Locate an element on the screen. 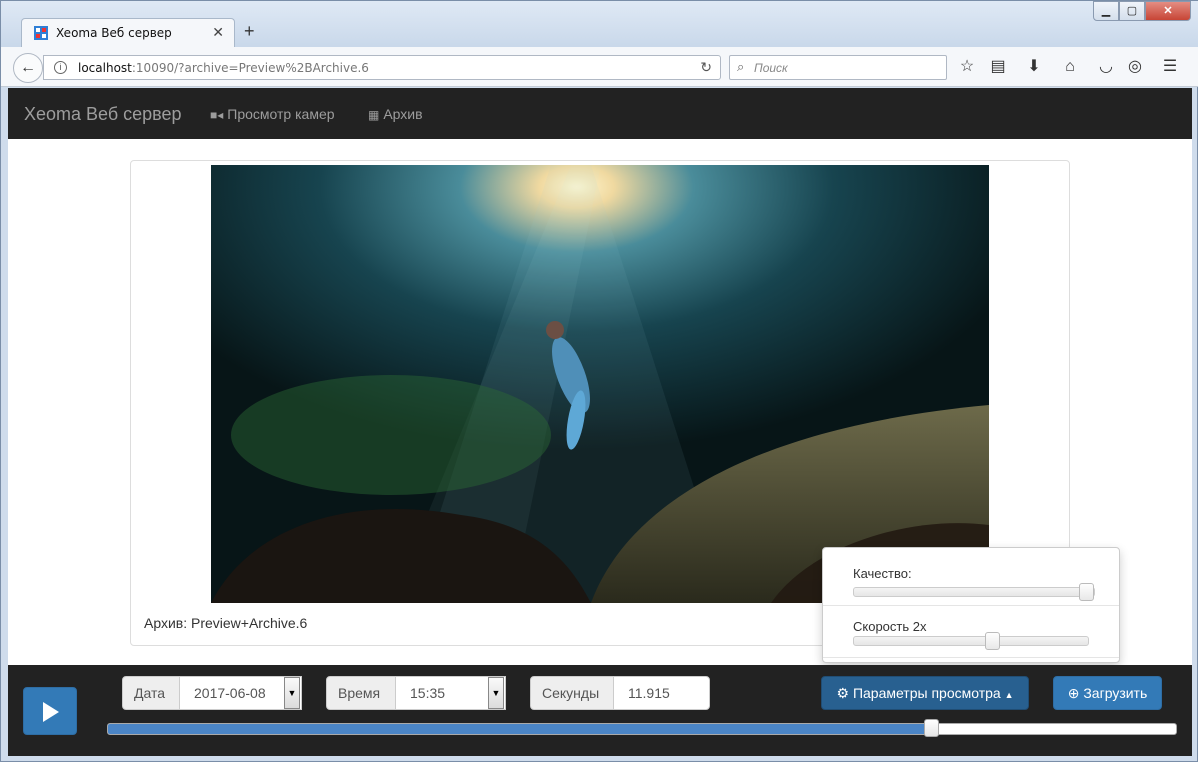 The image size is (1198, 762). home-icon: ⌂ is located at coordinates (1070, 67).